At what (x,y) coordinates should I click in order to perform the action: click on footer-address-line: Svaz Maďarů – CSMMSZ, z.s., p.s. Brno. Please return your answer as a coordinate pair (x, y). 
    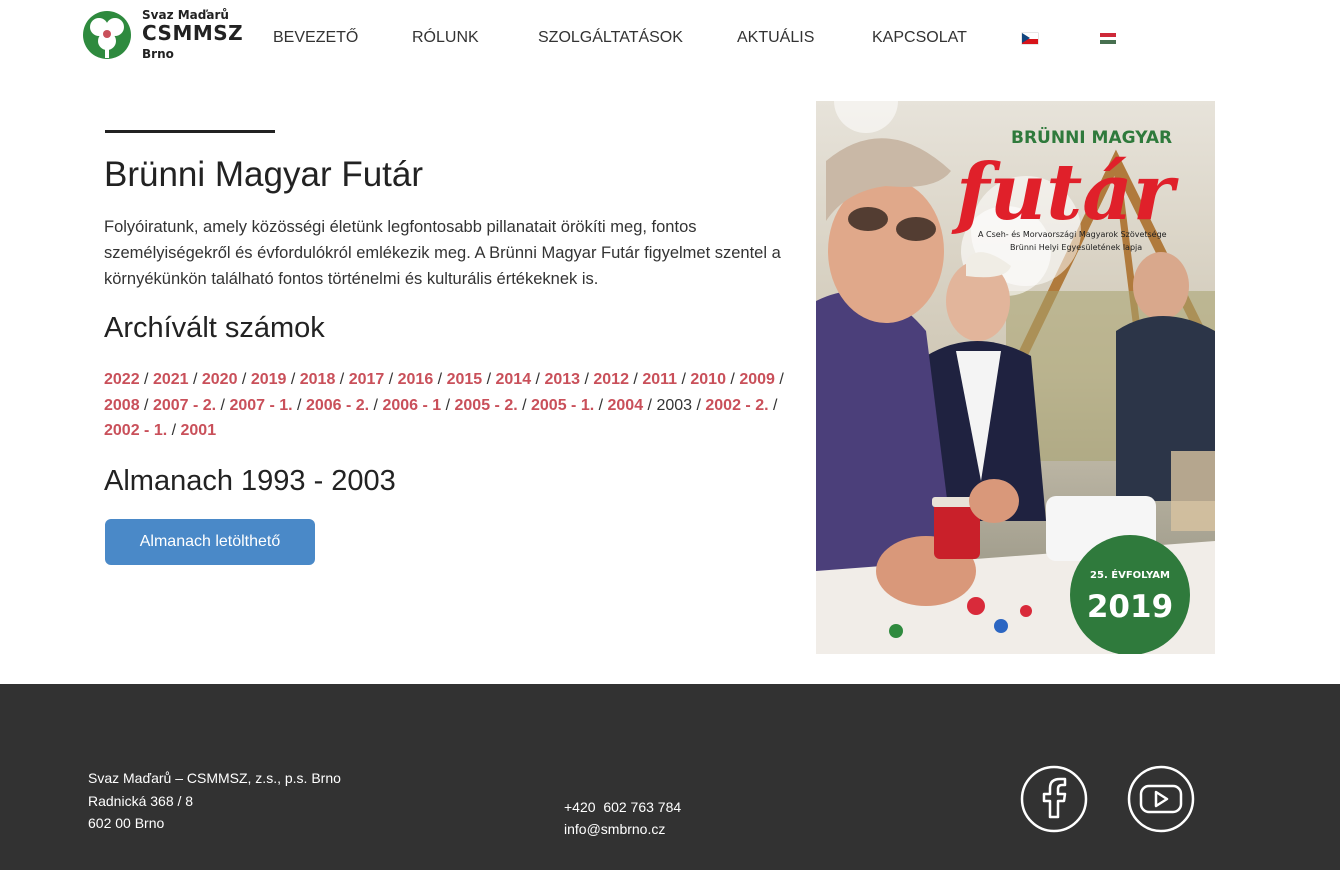
    Looking at the image, I should click on (214, 778).